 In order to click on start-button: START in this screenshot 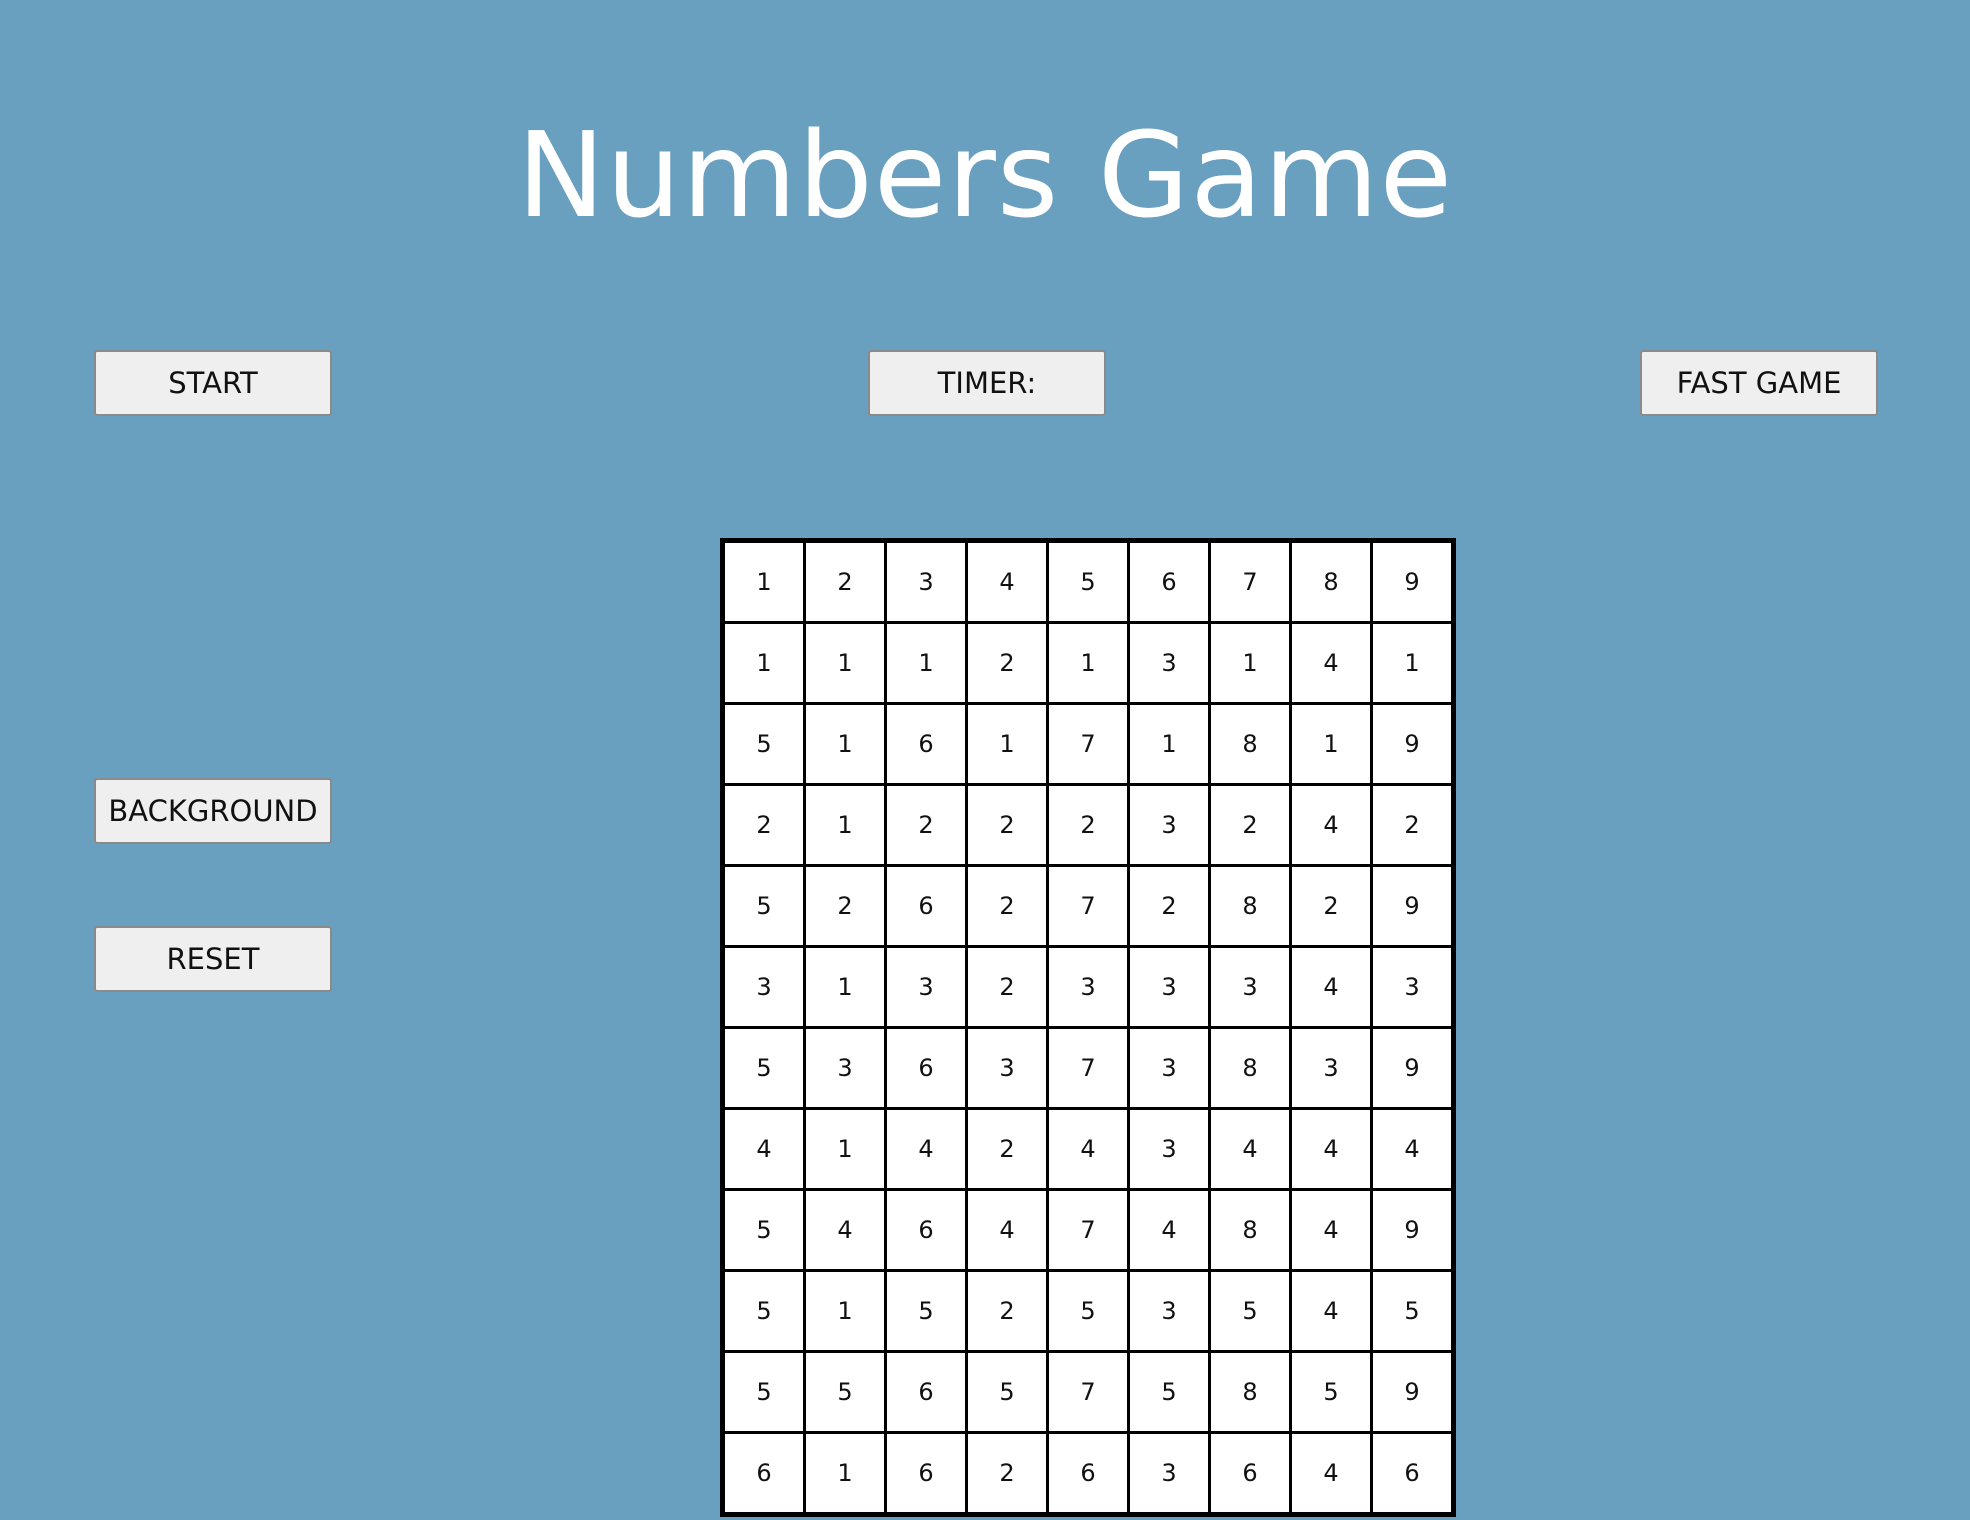, I will do `click(213, 383)`.